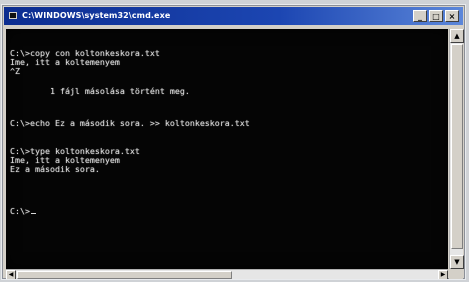 This screenshot has height=282, width=469. I want to click on console-line: 1 fájl másolása történt meg., so click(100, 91).